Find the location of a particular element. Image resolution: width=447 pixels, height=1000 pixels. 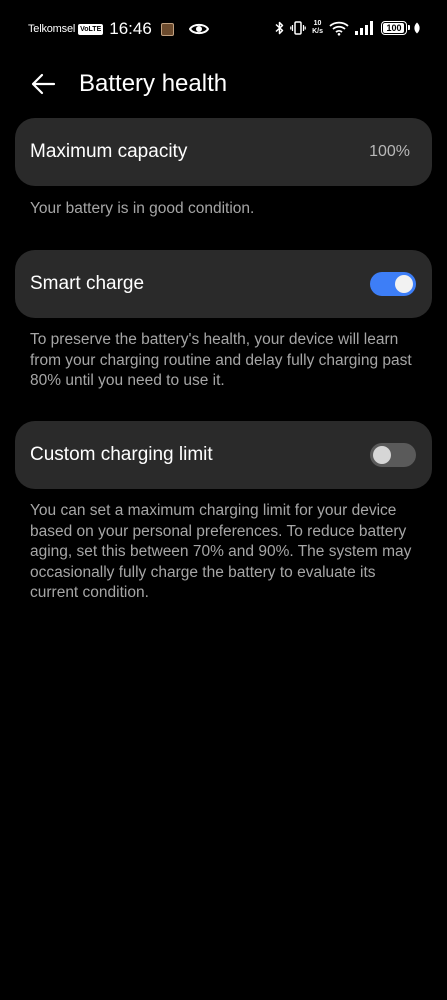

back-button is located at coordinates (43, 84).